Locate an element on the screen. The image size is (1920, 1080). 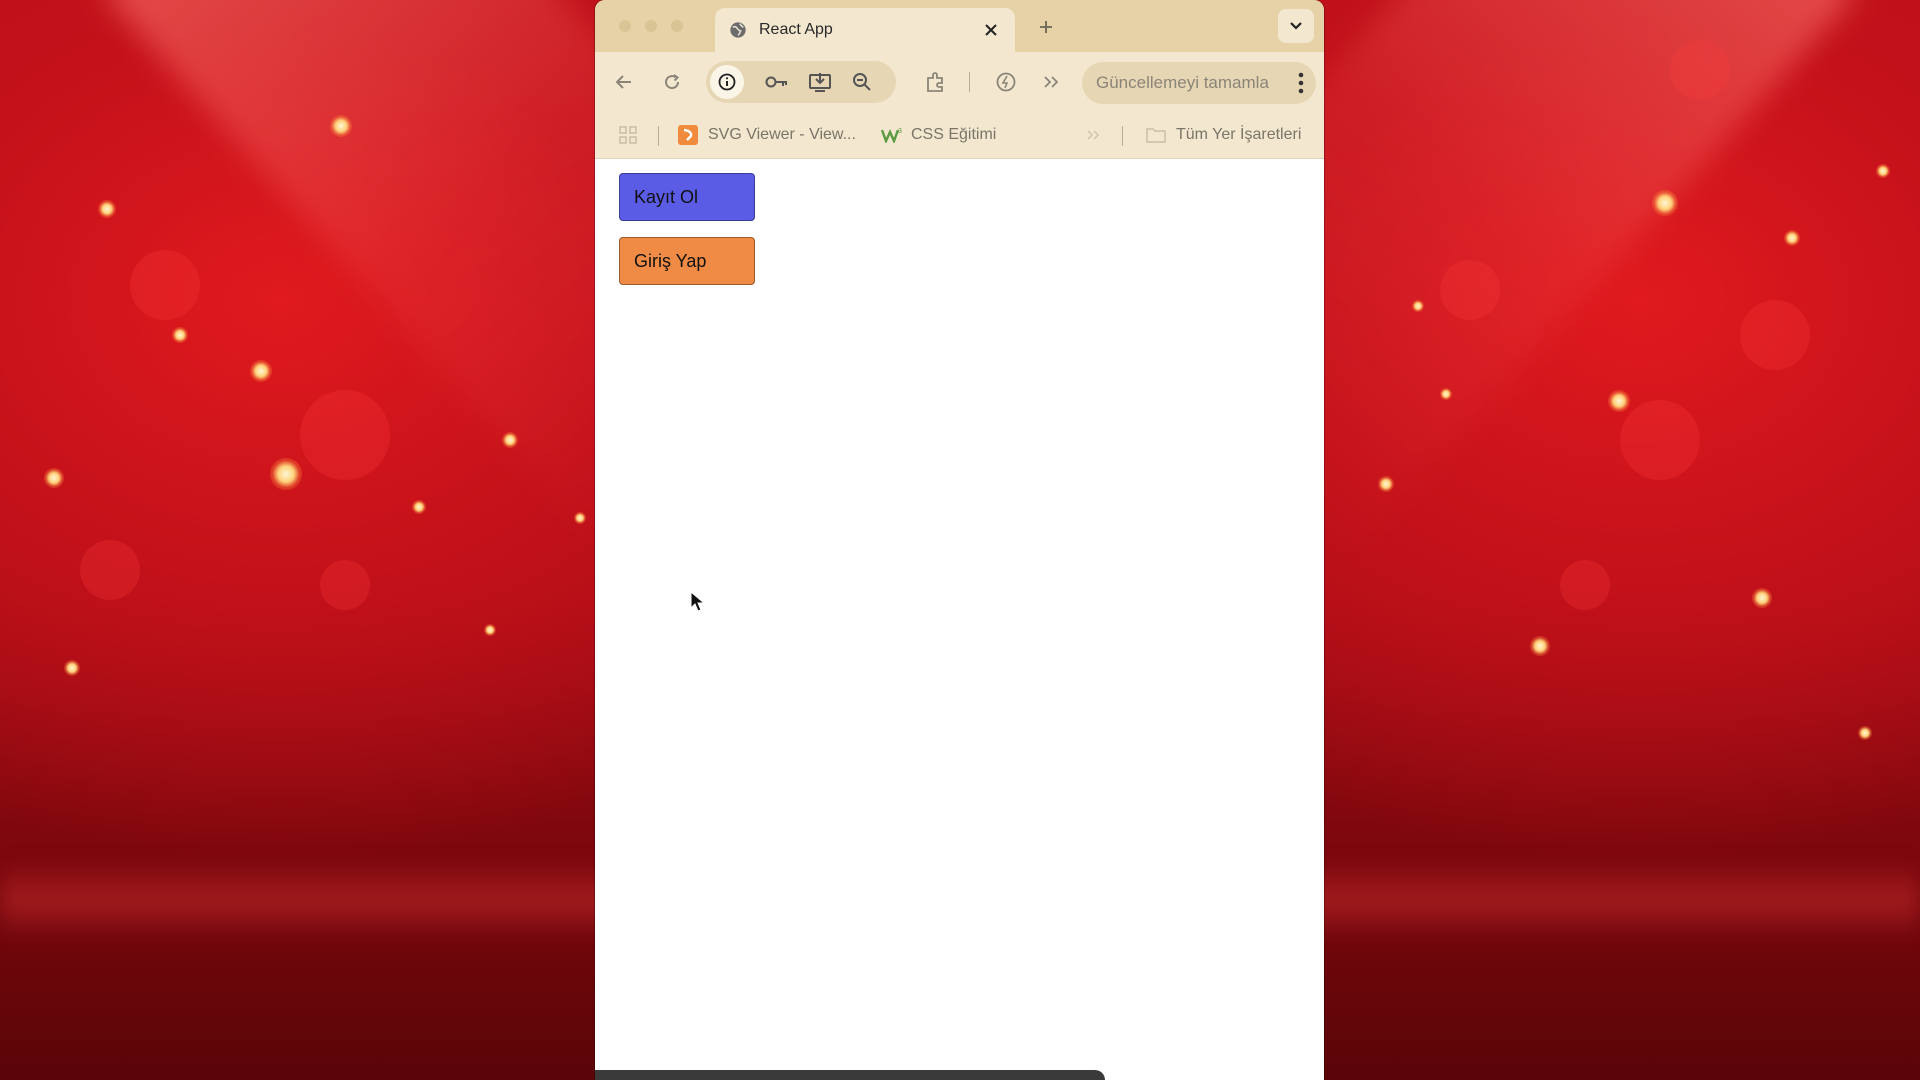
close-window-dot is located at coordinates (625, 26).